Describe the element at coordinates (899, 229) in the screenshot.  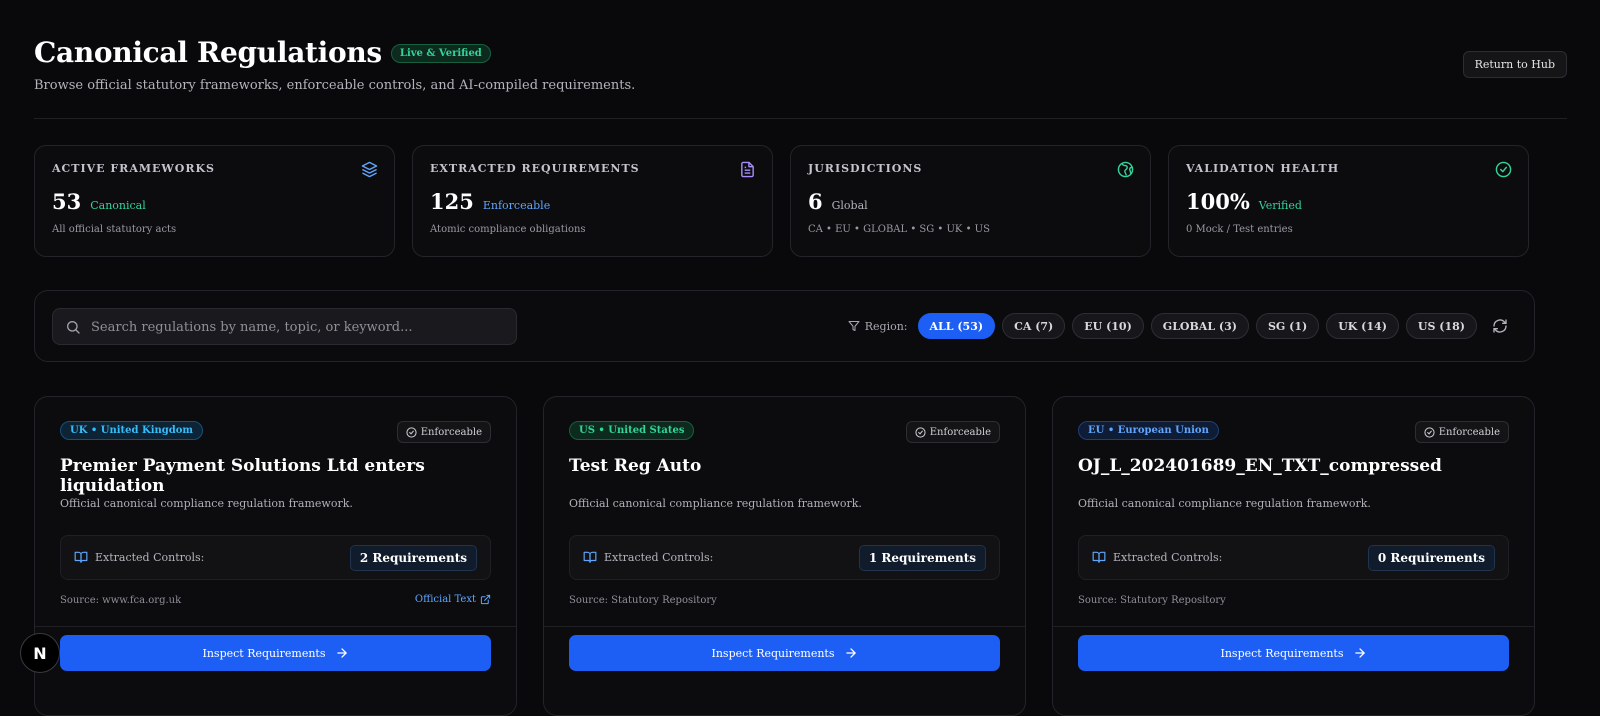
I see `stat-note: CA • EU • GLOBAL • SG • UK • US` at that location.